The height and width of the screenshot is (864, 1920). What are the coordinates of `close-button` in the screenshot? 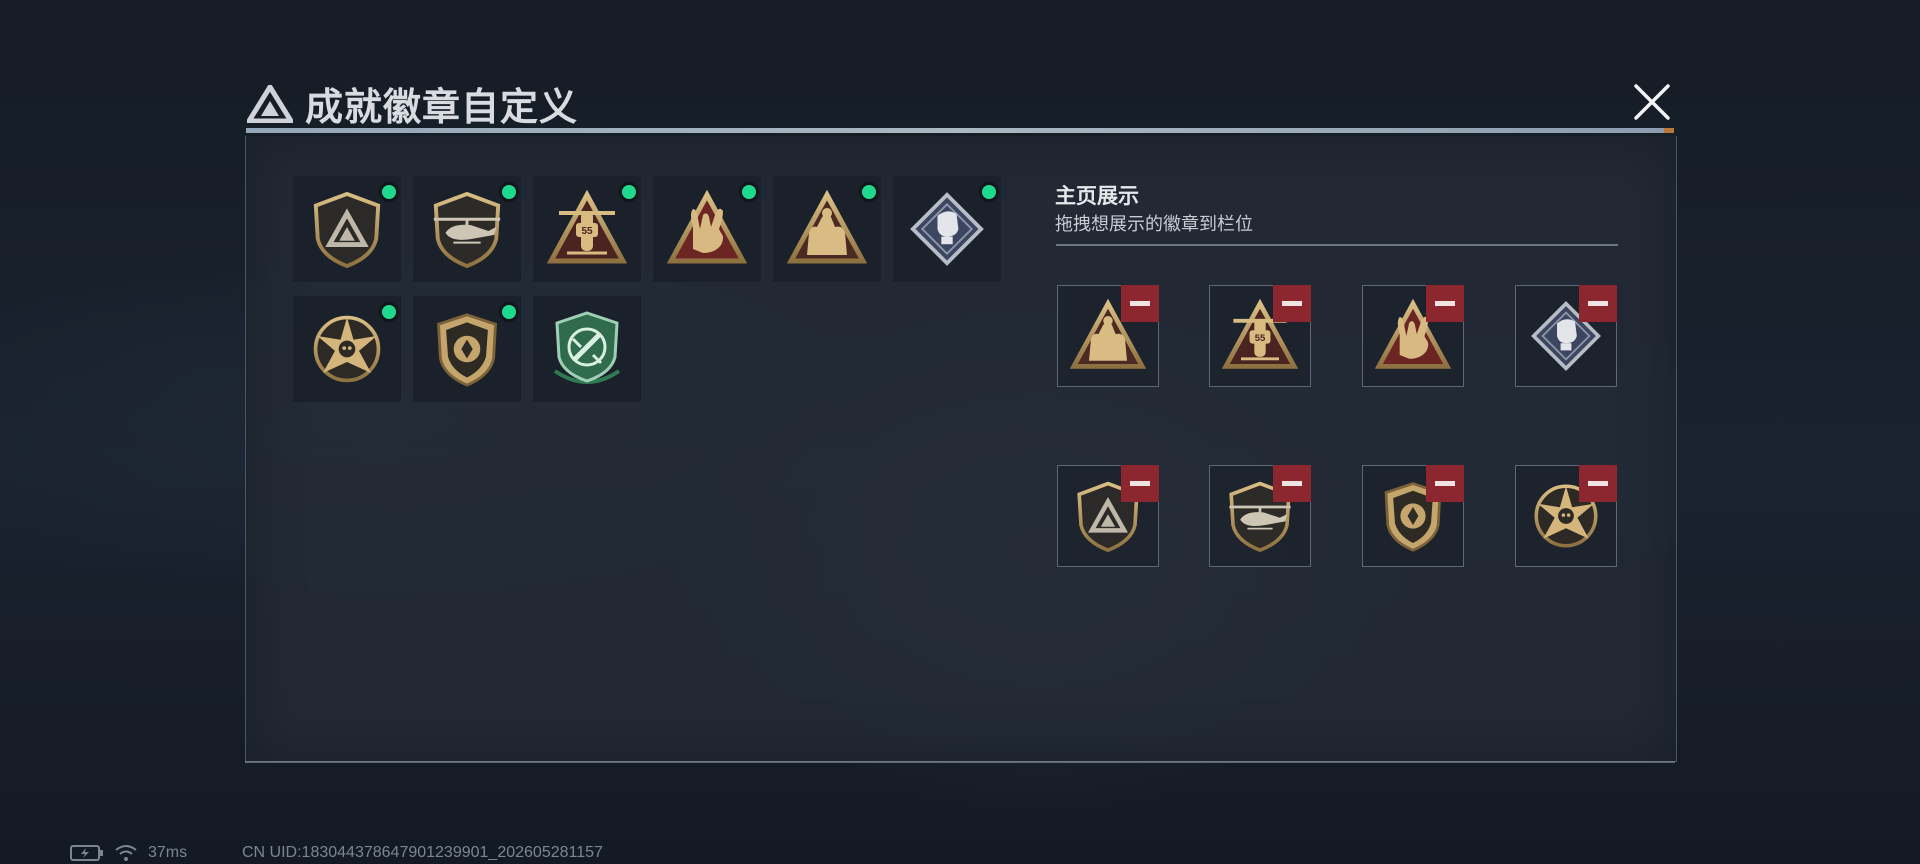 It's located at (1652, 102).